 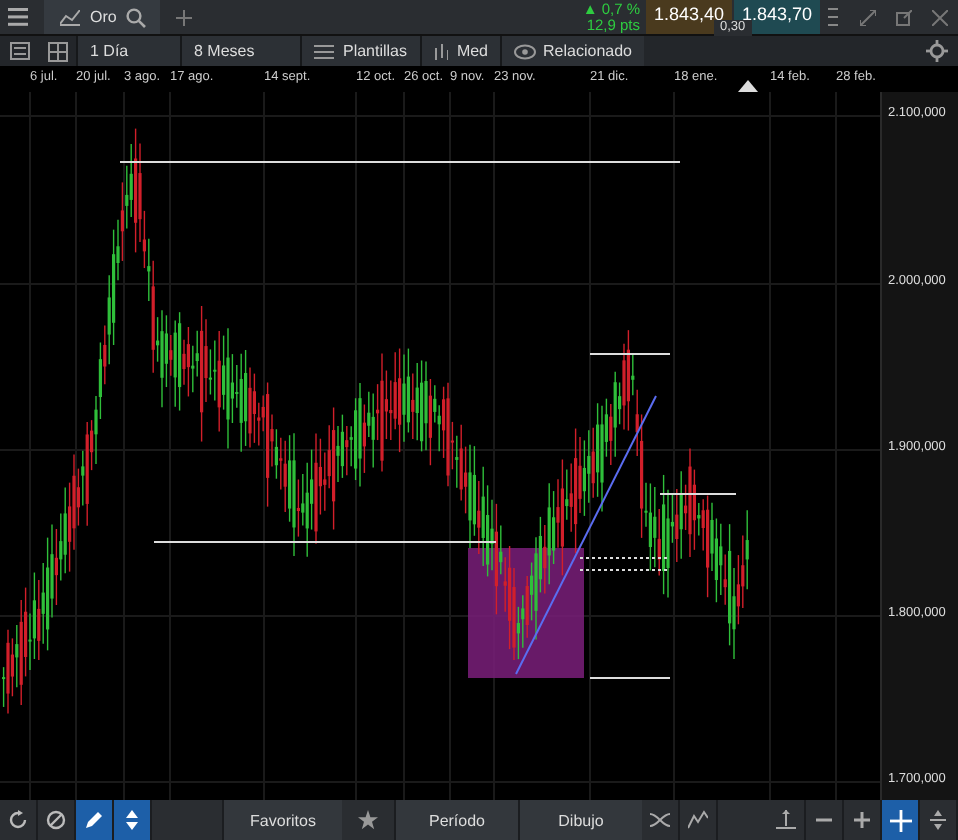 What do you see at coordinates (102, 17) in the screenshot?
I see `chart-tab: Oro` at bounding box center [102, 17].